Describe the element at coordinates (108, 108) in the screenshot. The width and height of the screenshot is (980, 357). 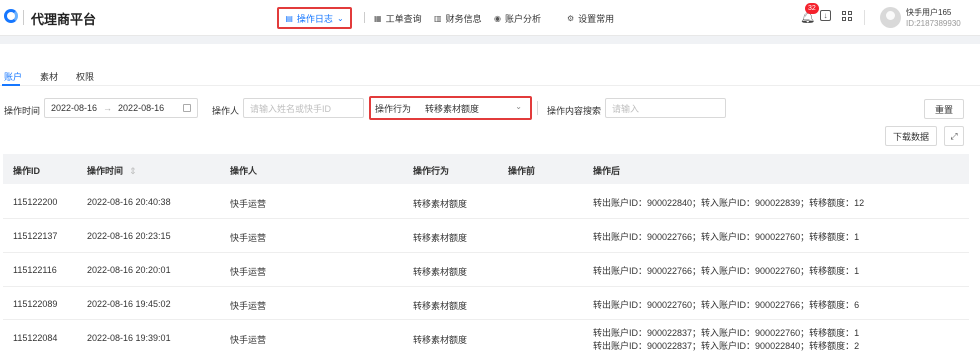
I see `arrow-right-icon: →` at that location.